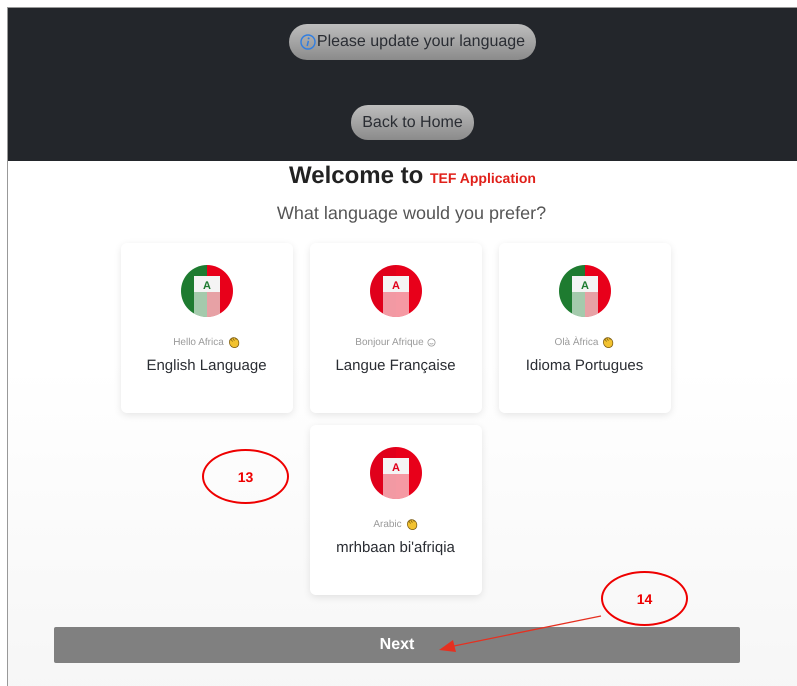 The image size is (797, 686). Describe the element at coordinates (412, 122) in the screenshot. I see `back-home-button: Back to Home` at that location.